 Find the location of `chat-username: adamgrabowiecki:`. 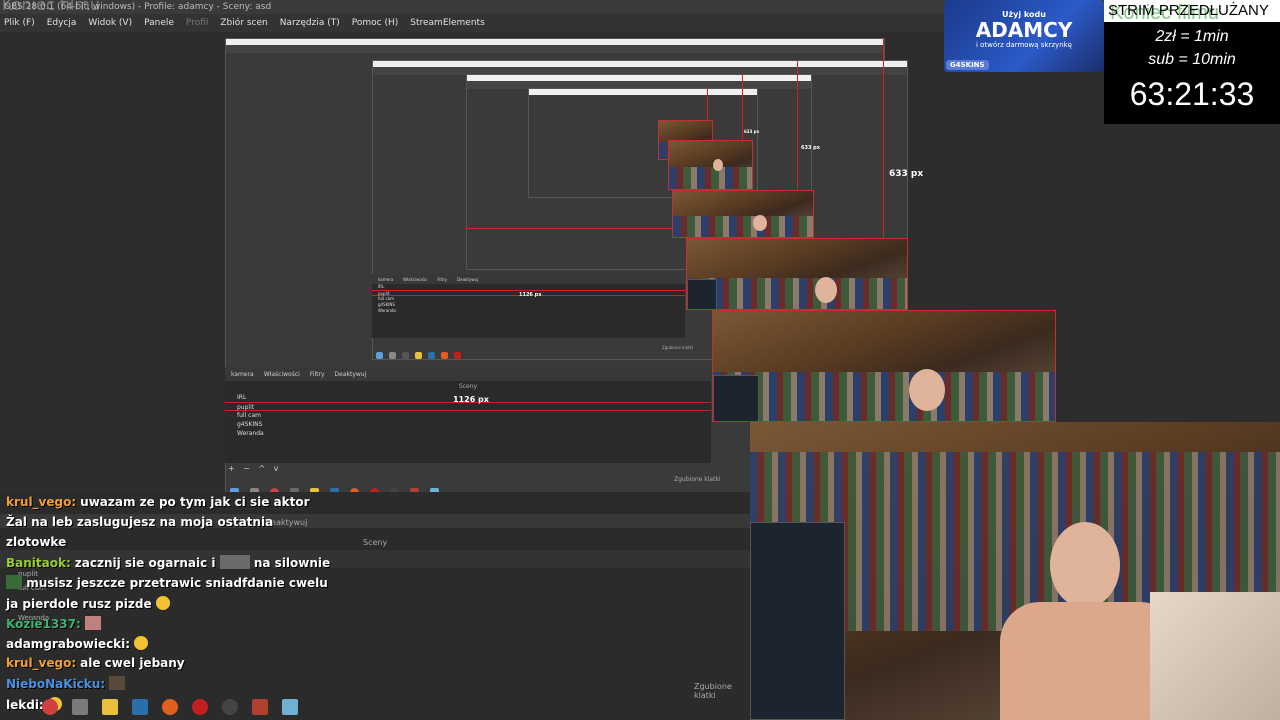

chat-username: adamgrabowiecki: is located at coordinates (68, 644).